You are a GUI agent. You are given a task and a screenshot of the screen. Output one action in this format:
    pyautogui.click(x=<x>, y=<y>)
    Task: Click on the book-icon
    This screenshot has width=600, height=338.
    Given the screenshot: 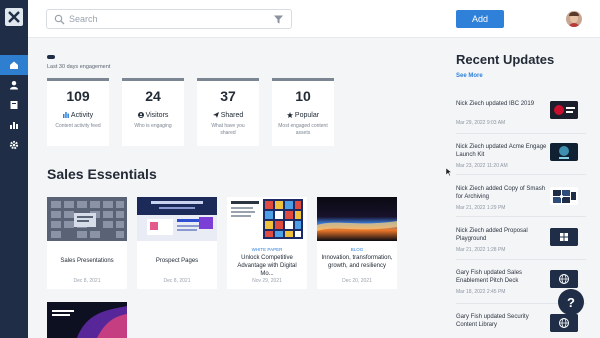 What is the action you would take?
    pyautogui.click(x=14, y=105)
    